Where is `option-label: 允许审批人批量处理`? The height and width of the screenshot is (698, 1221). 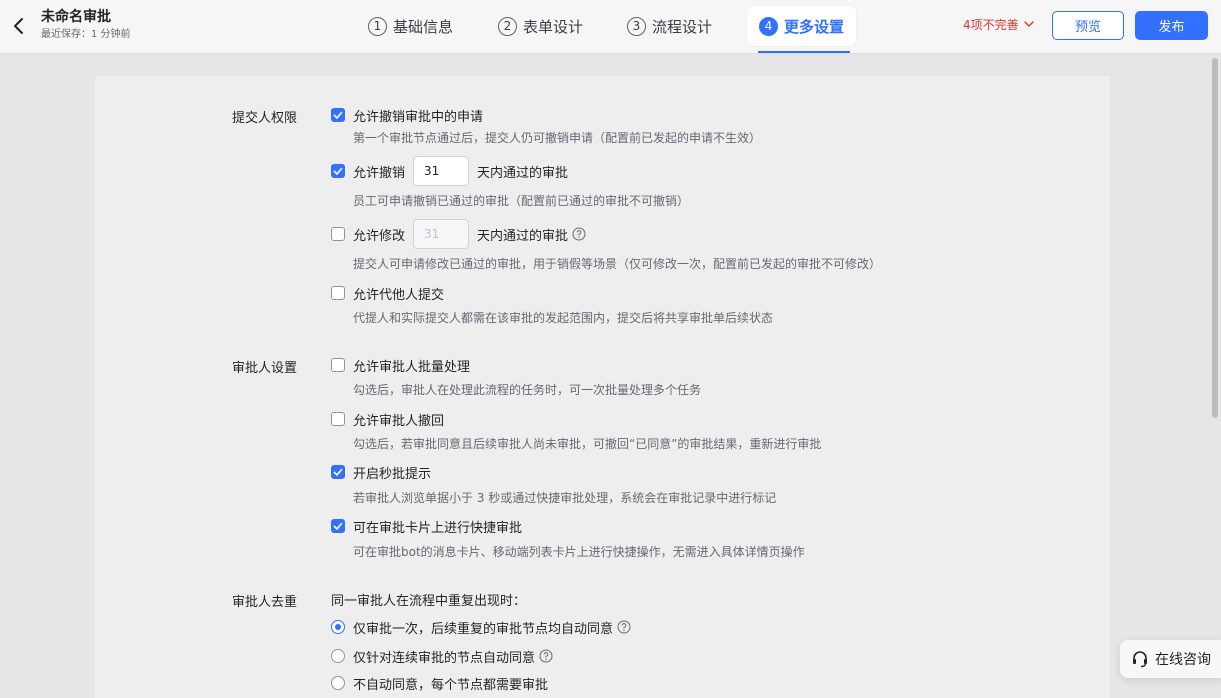 option-label: 允许审批人批量处理 is located at coordinates (412, 367).